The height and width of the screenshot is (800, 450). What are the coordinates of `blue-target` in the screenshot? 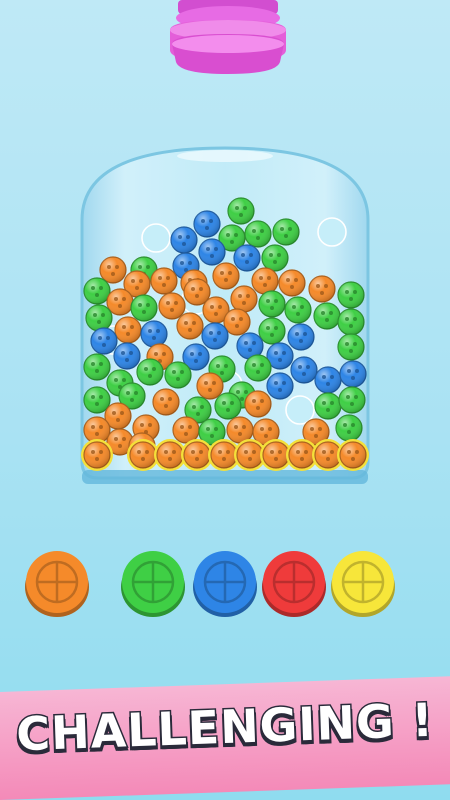 It's located at (225, 584).